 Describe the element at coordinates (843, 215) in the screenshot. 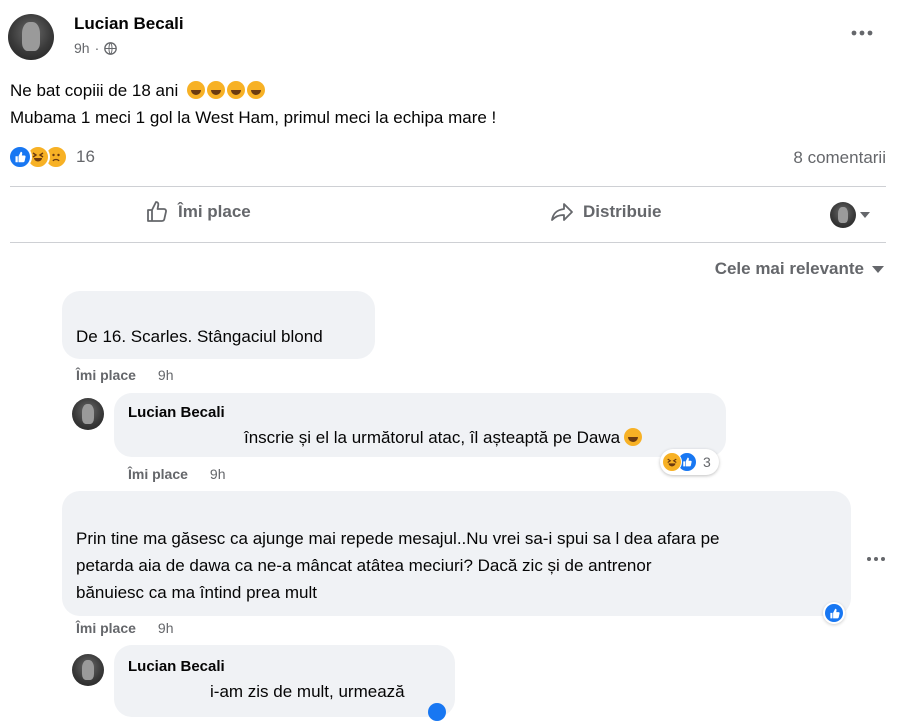

I see `profile-avatar` at that location.